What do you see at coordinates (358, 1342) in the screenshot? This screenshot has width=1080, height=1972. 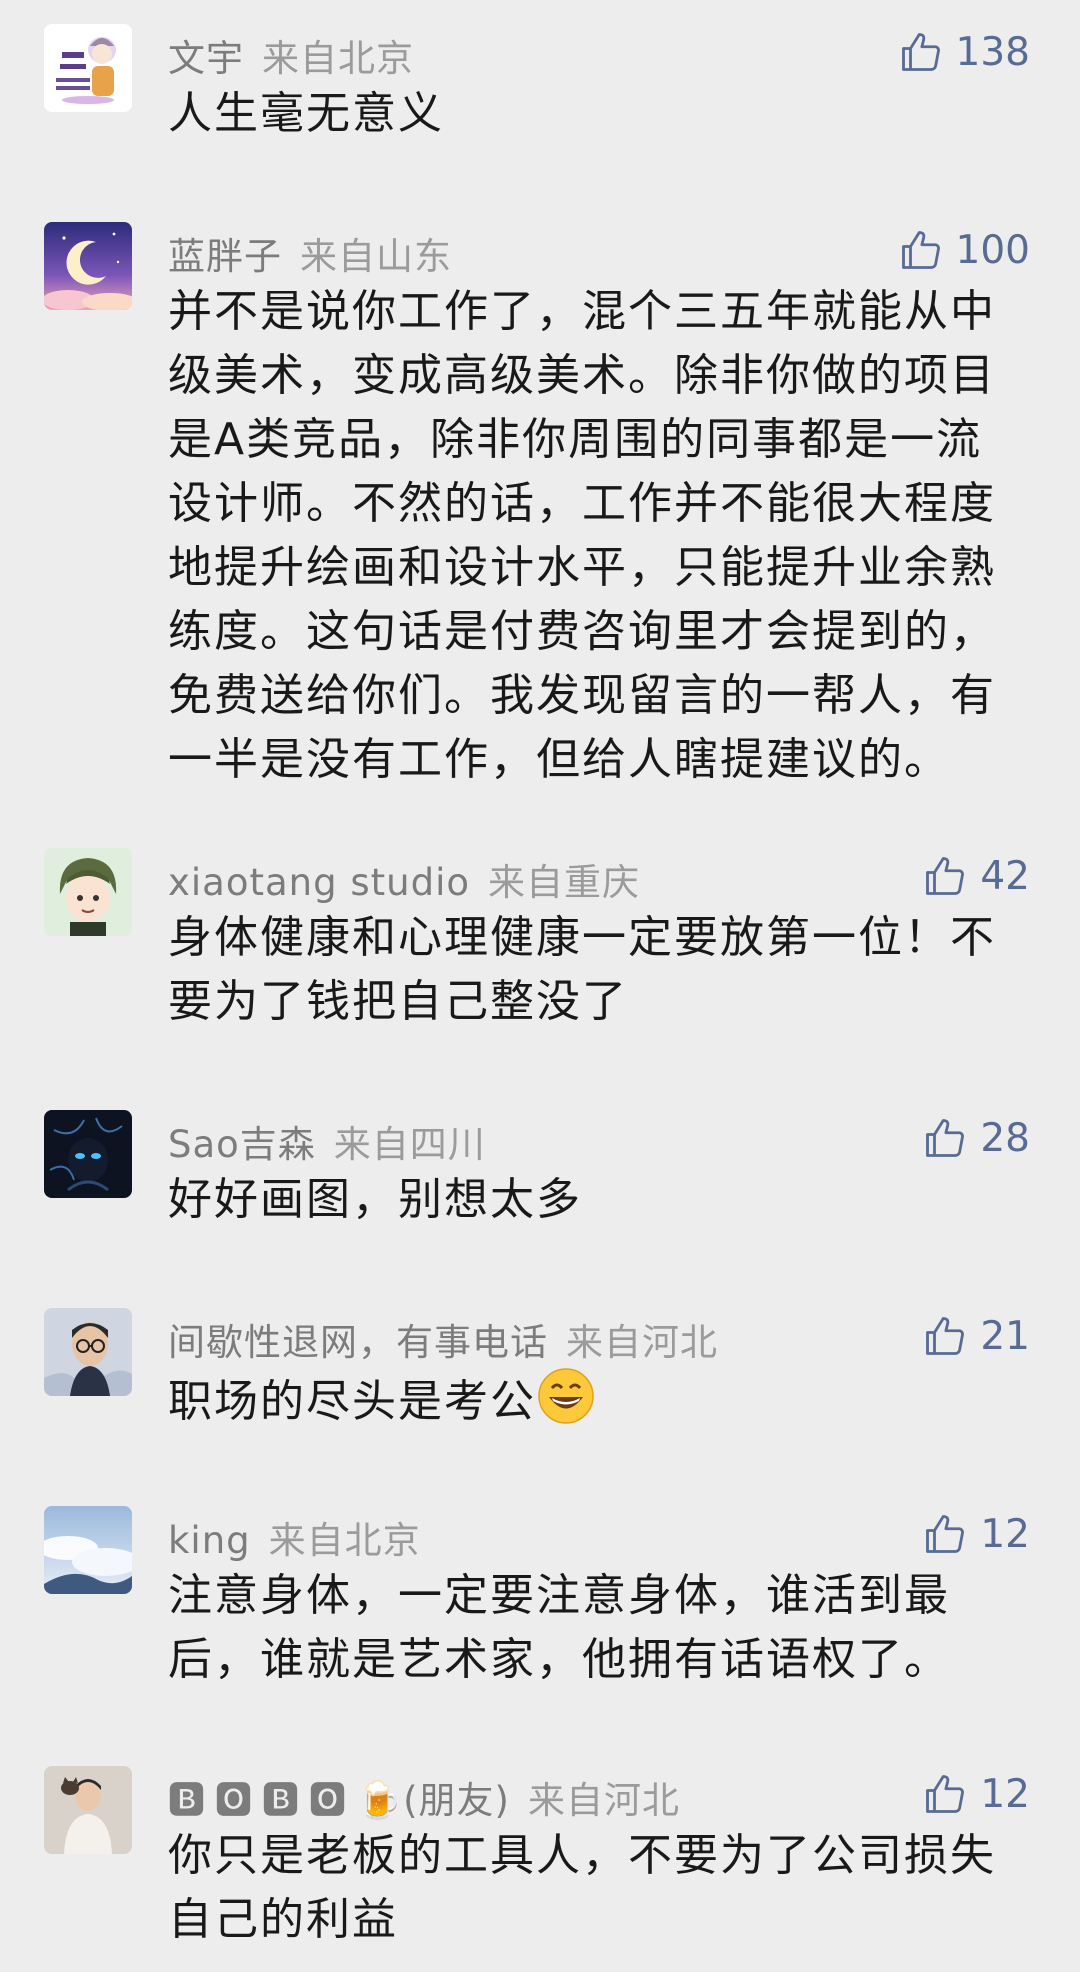 I see `user-name: 间歇性退网，有事电话` at bounding box center [358, 1342].